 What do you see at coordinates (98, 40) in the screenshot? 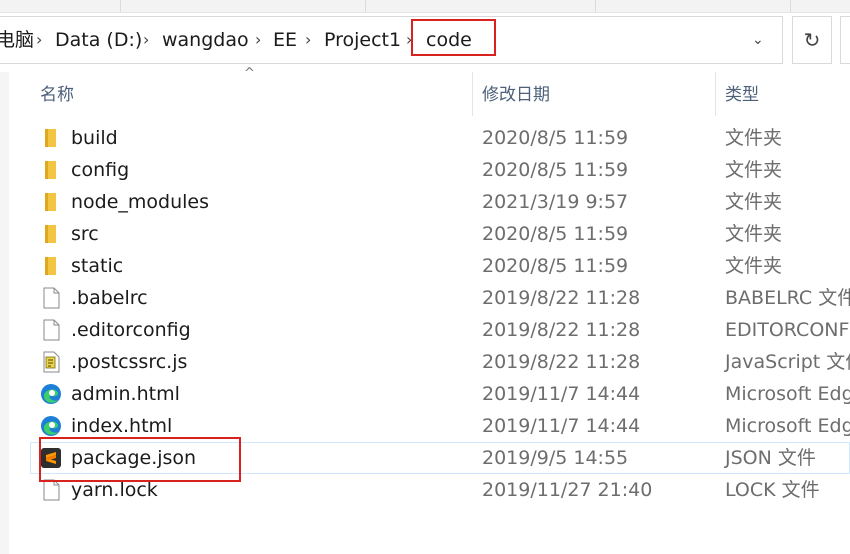
I see `breadcrumb-data-drive: Data (D:)` at bounding box center [98, 40].